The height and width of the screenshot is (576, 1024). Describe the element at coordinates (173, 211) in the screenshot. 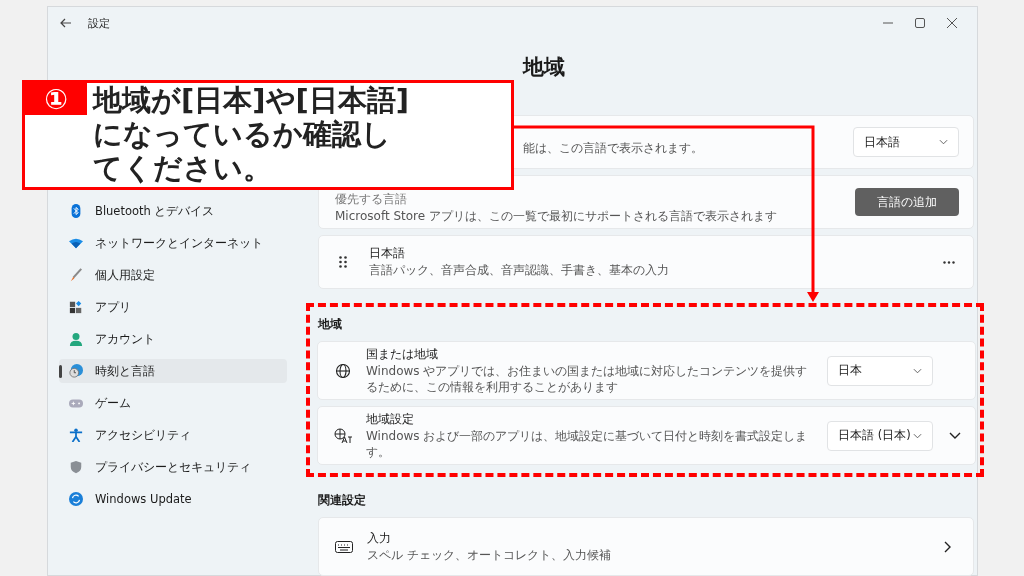

I see `sidebar-item: Bluetooth とデバイス` at that location.